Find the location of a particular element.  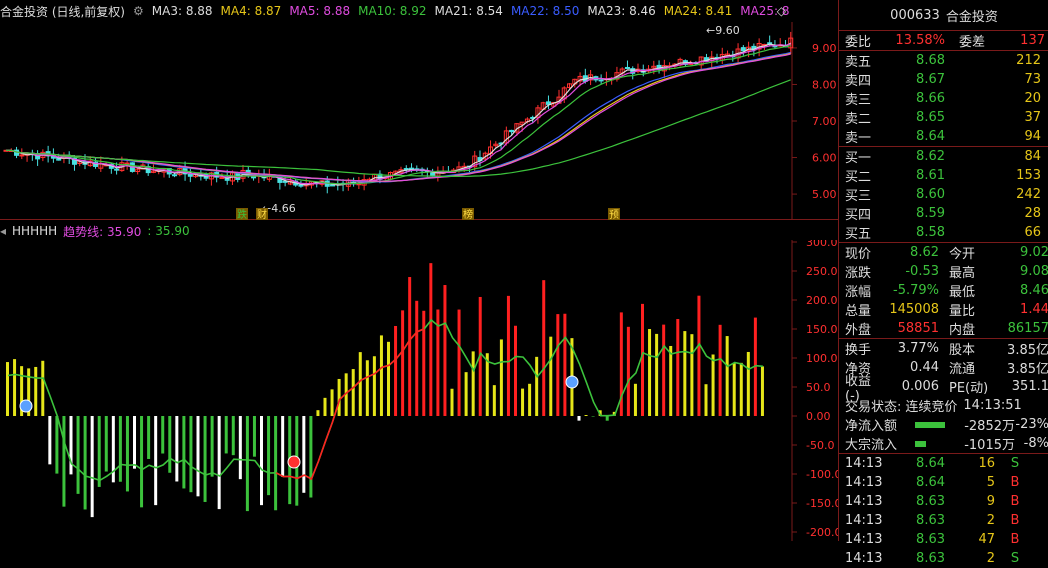

tick-row: 14:13 8.63 2 S is located at coordinates (943, 558).